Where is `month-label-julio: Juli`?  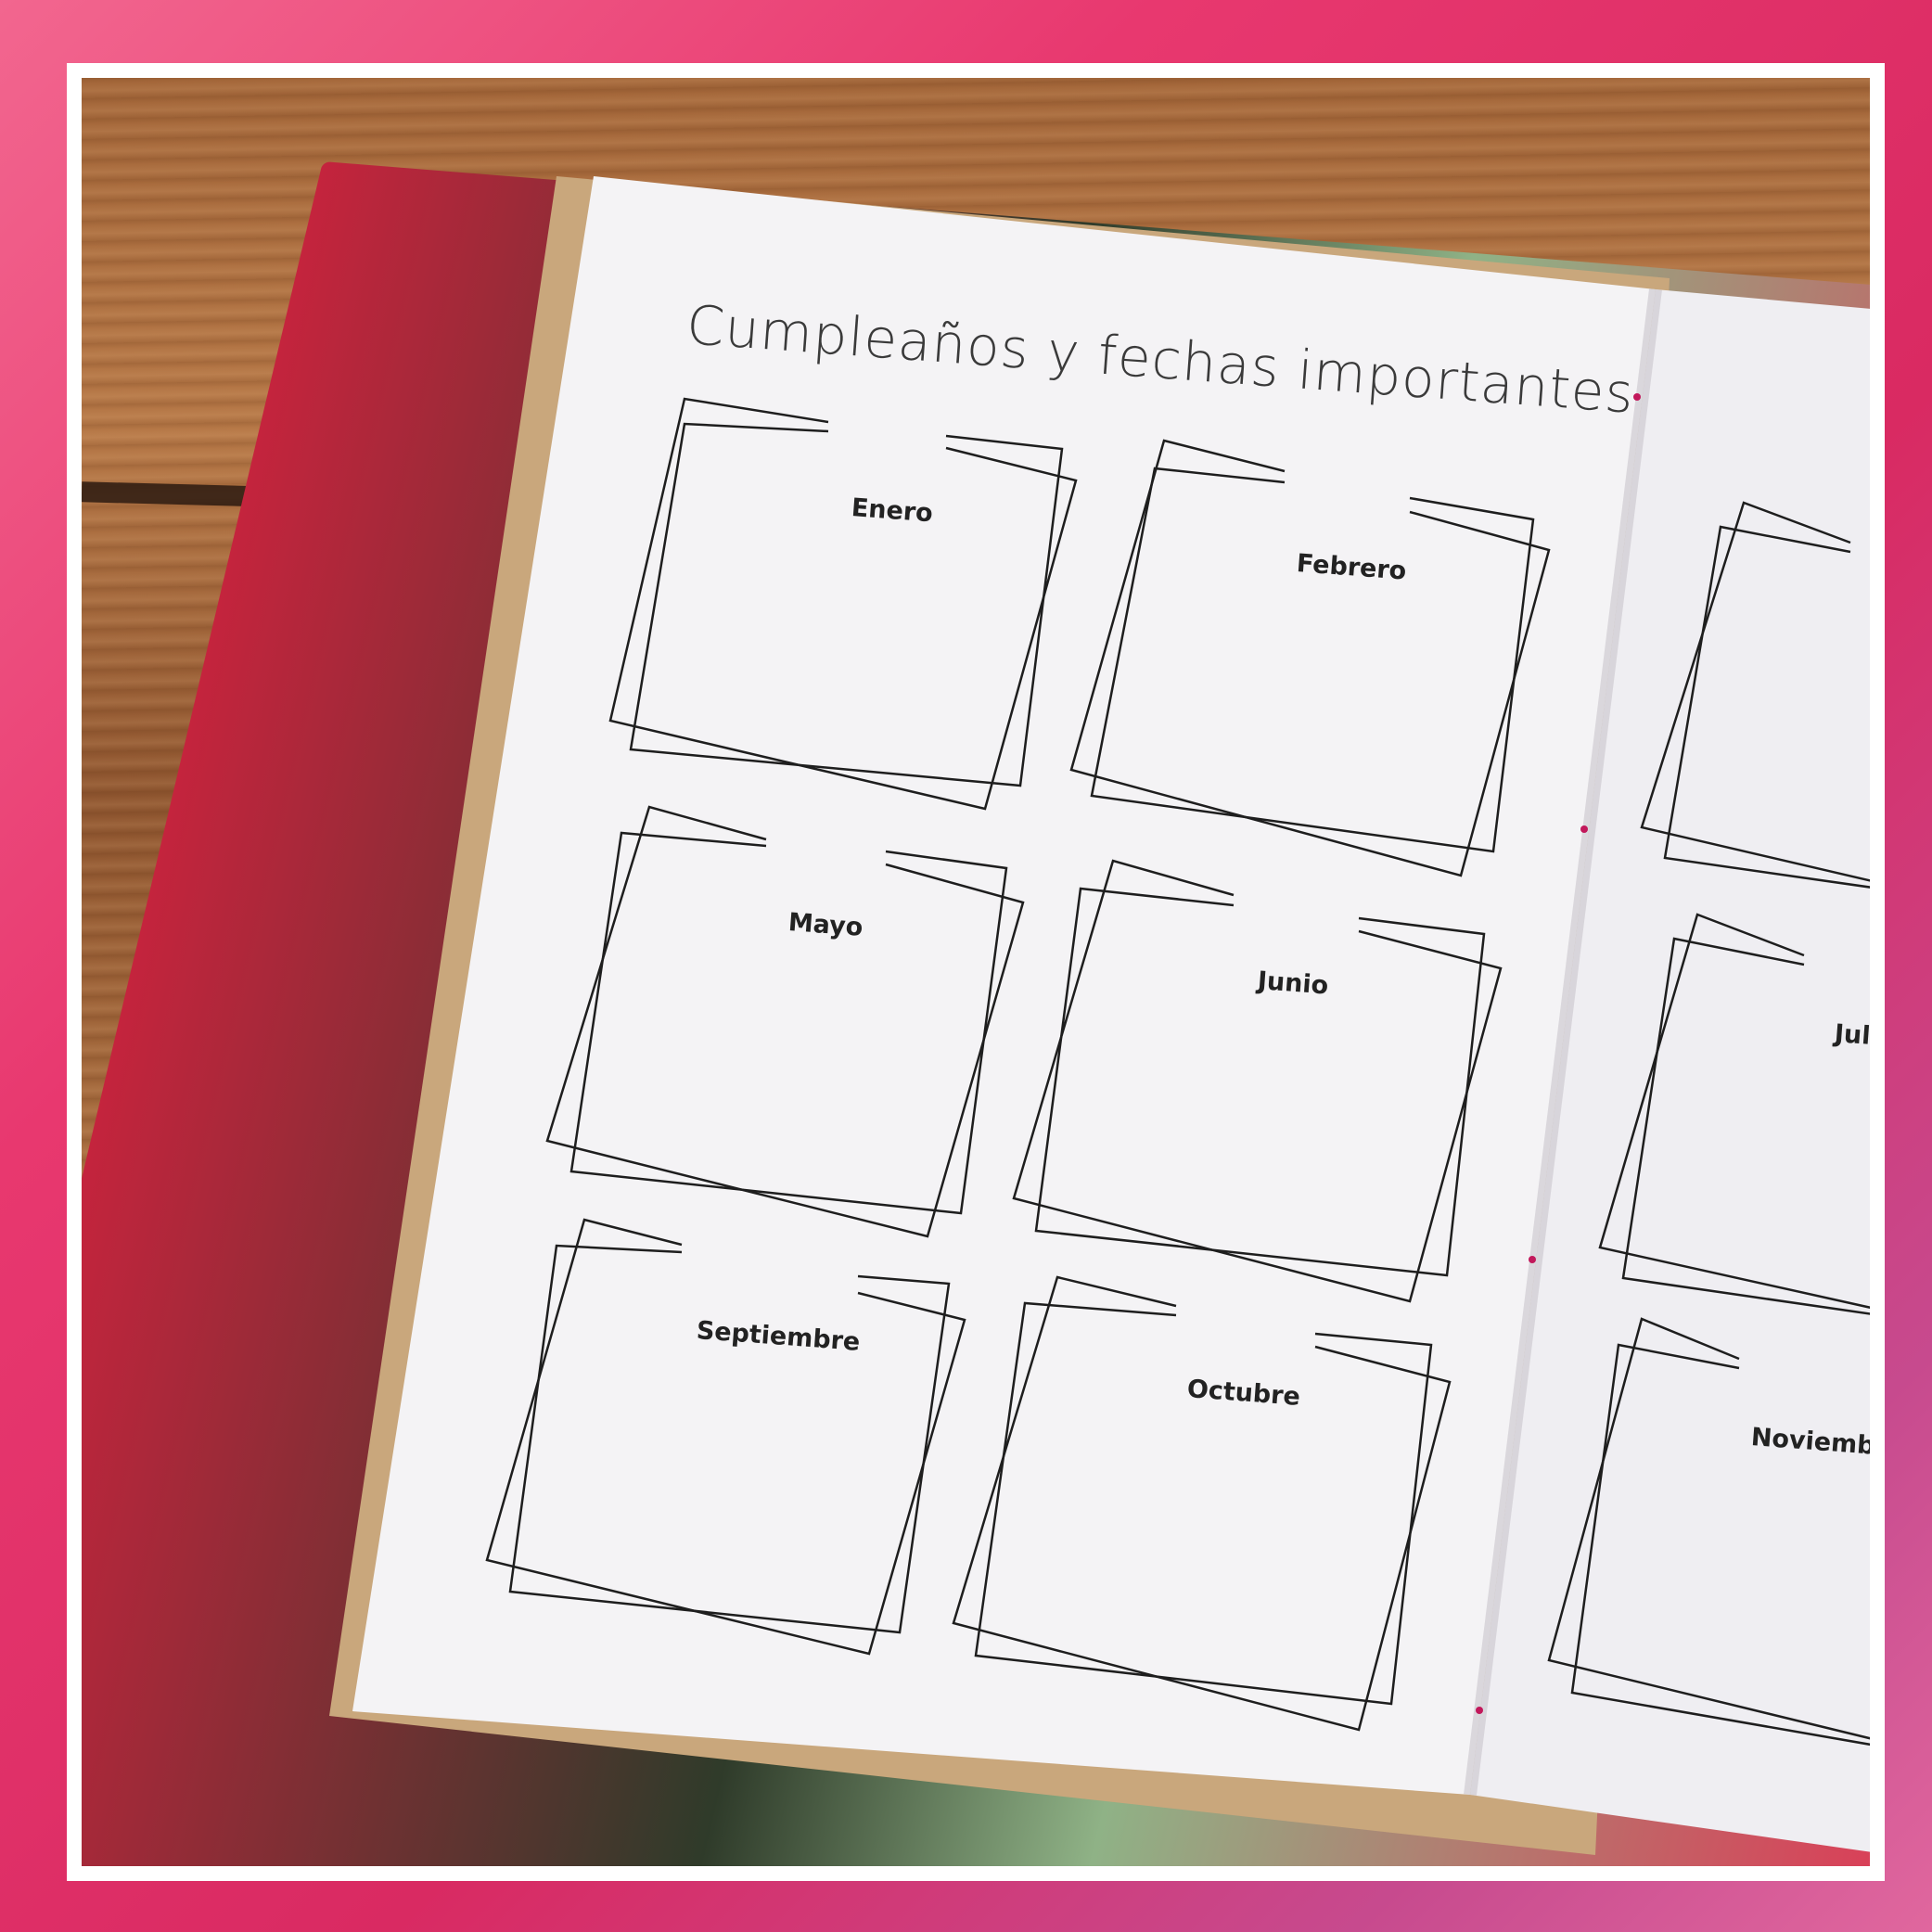
month-label-julio: Juli is located at coordinates (1851, 1035).